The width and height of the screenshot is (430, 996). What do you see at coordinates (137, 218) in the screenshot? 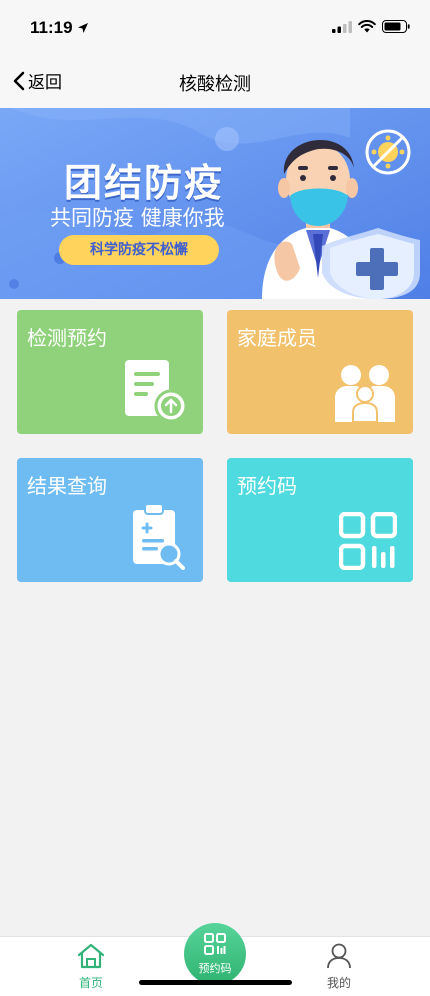
I see `banner-subtitle: 共同防疫 健康你我` at bounding box center [137, 218].